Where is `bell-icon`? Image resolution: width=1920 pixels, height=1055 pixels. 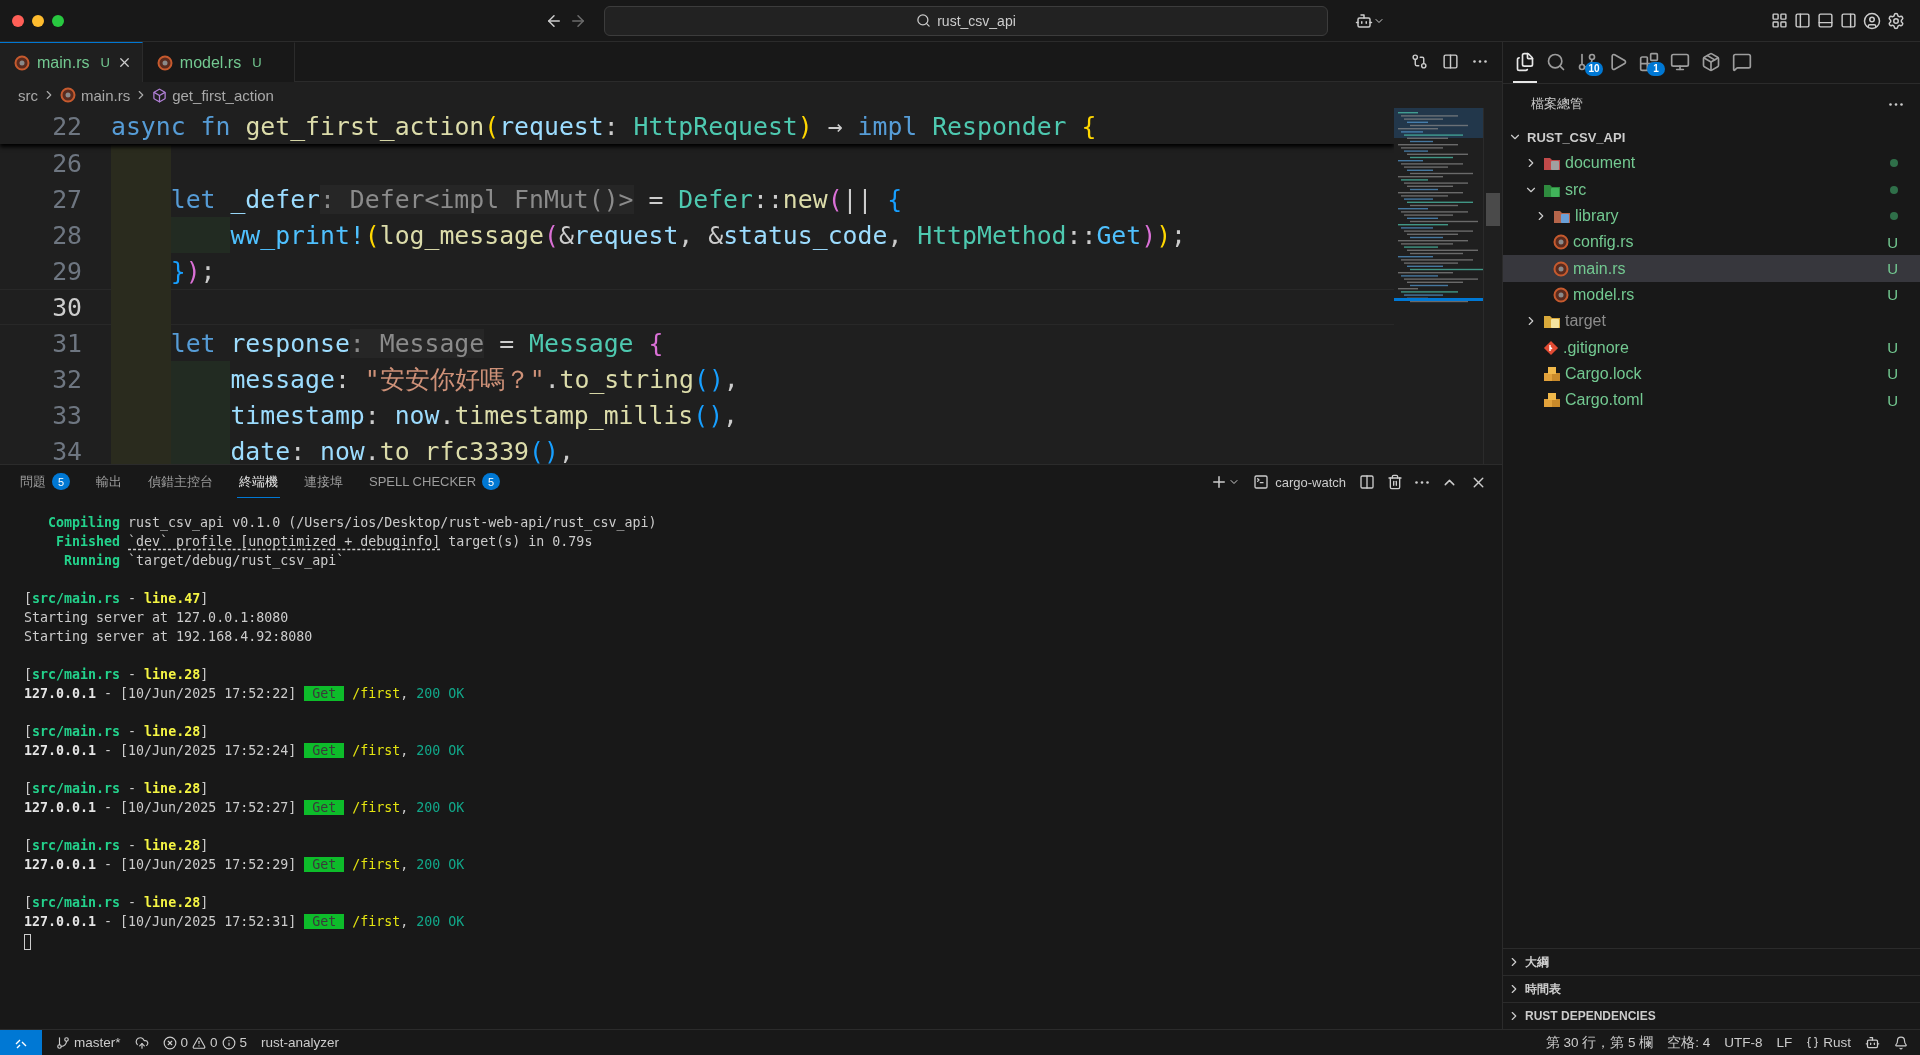 bell-icon is located at coordinates (1901, 1042).